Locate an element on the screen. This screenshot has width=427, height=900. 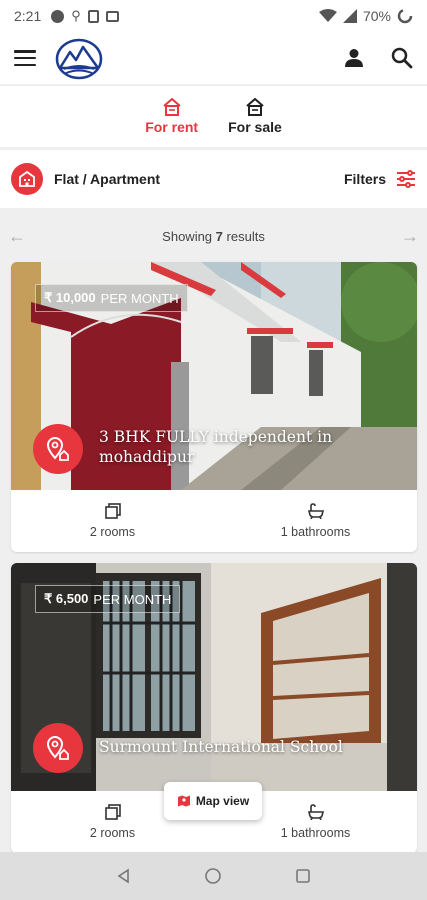
app-notification-icon is located at coordinates (58, 16).